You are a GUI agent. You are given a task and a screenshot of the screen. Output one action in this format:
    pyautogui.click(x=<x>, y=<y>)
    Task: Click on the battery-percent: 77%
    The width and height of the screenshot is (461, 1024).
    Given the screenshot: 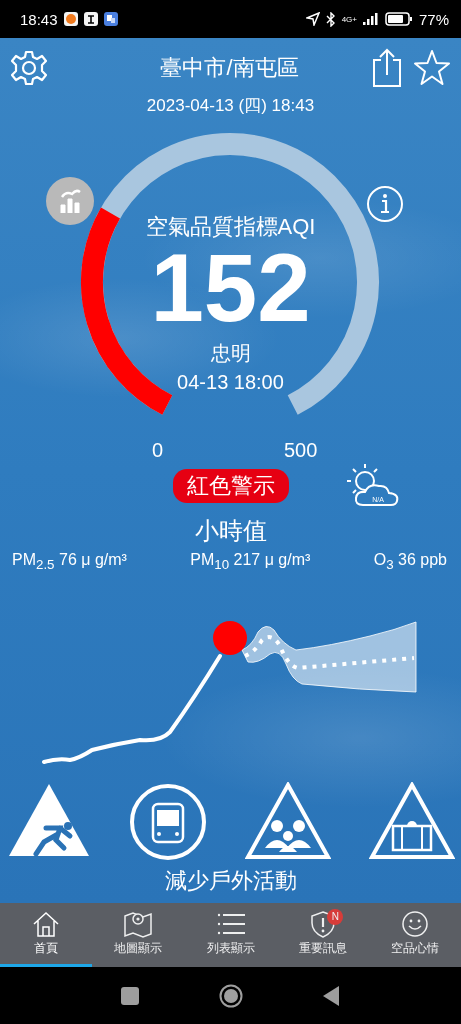 What is the action you would take?
    pyautogui.click(x=433, y=19)
    